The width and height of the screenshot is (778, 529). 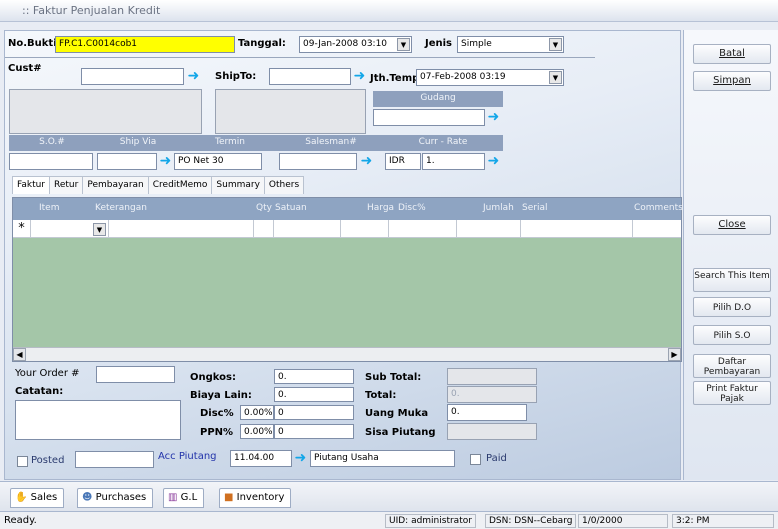 I want to click on simpan-button: Simpan, so click(x=732, y=81).